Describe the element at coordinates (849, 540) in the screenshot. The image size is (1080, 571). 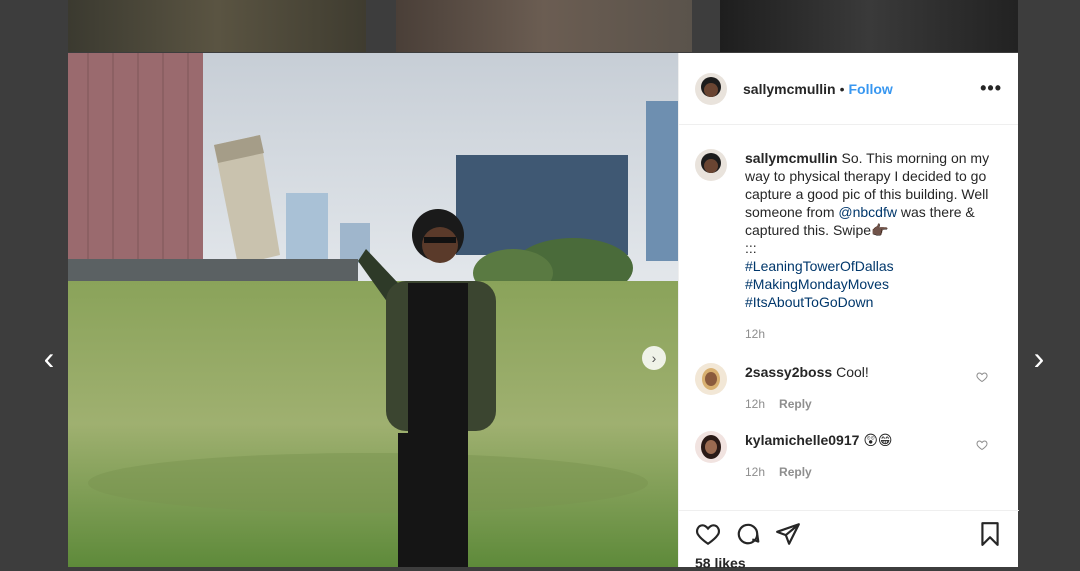
I see `post-actions-bar: 58 likes` at that location.